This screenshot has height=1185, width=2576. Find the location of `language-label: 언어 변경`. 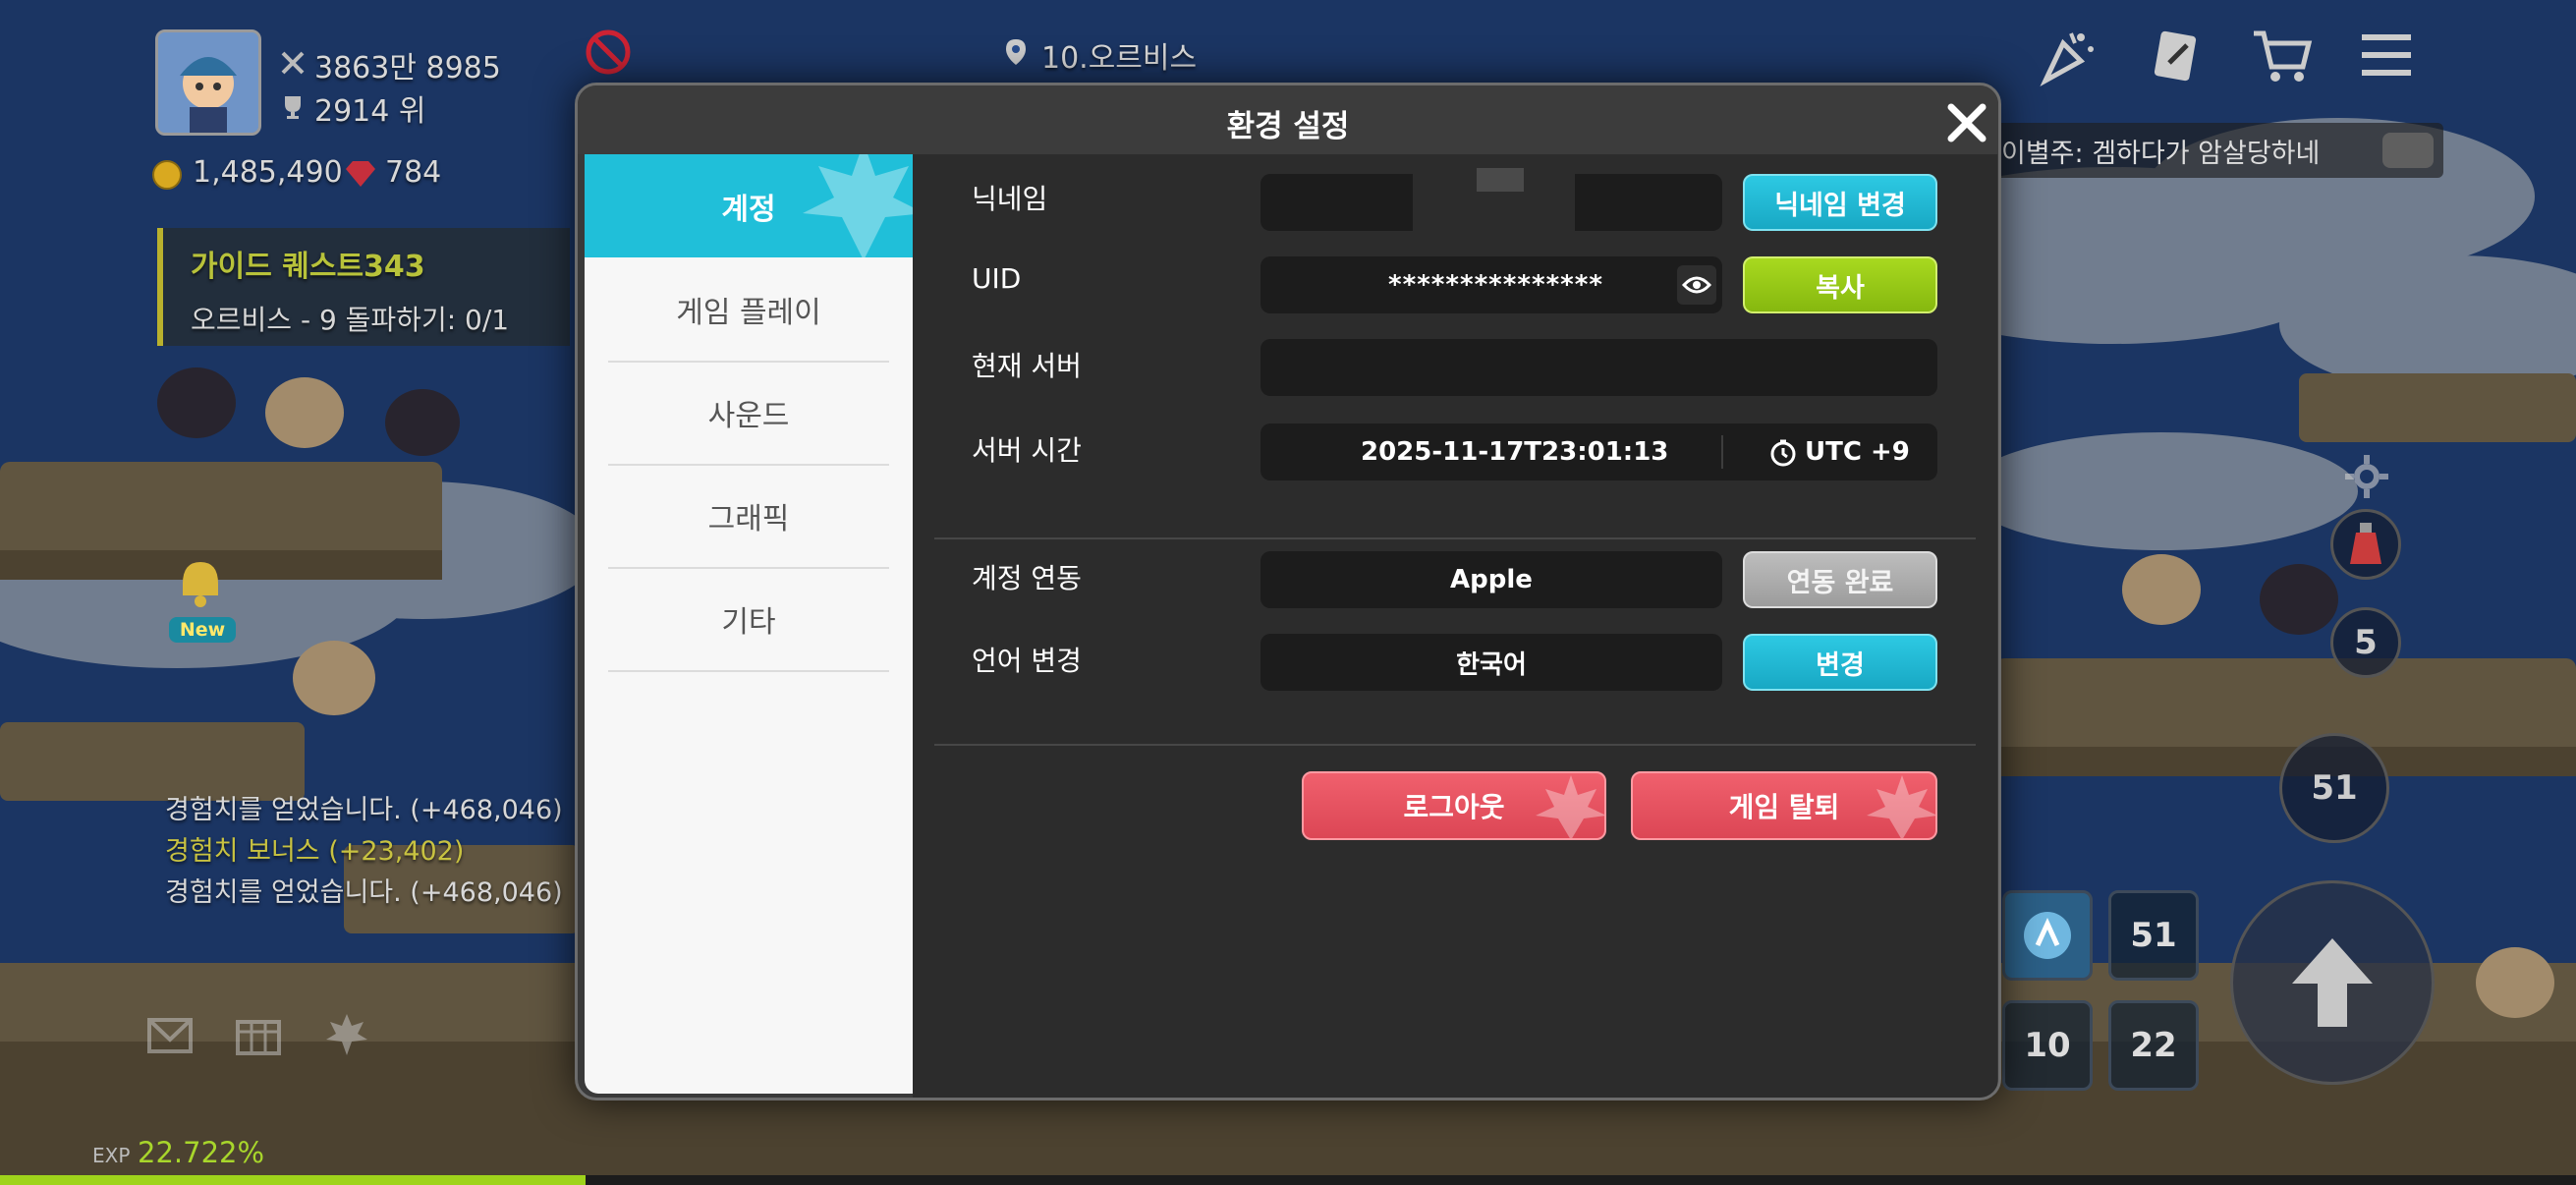

language-label: 언어 변경 is located at coordinates (1027, 661).